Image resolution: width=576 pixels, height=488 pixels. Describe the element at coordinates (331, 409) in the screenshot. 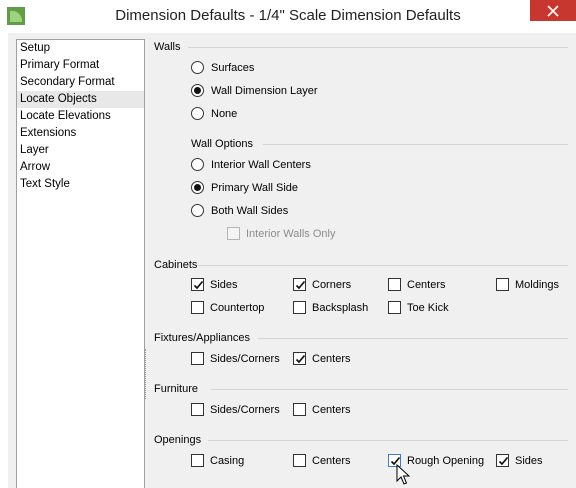

I see `furniture-centers-label: Centers` at that location.